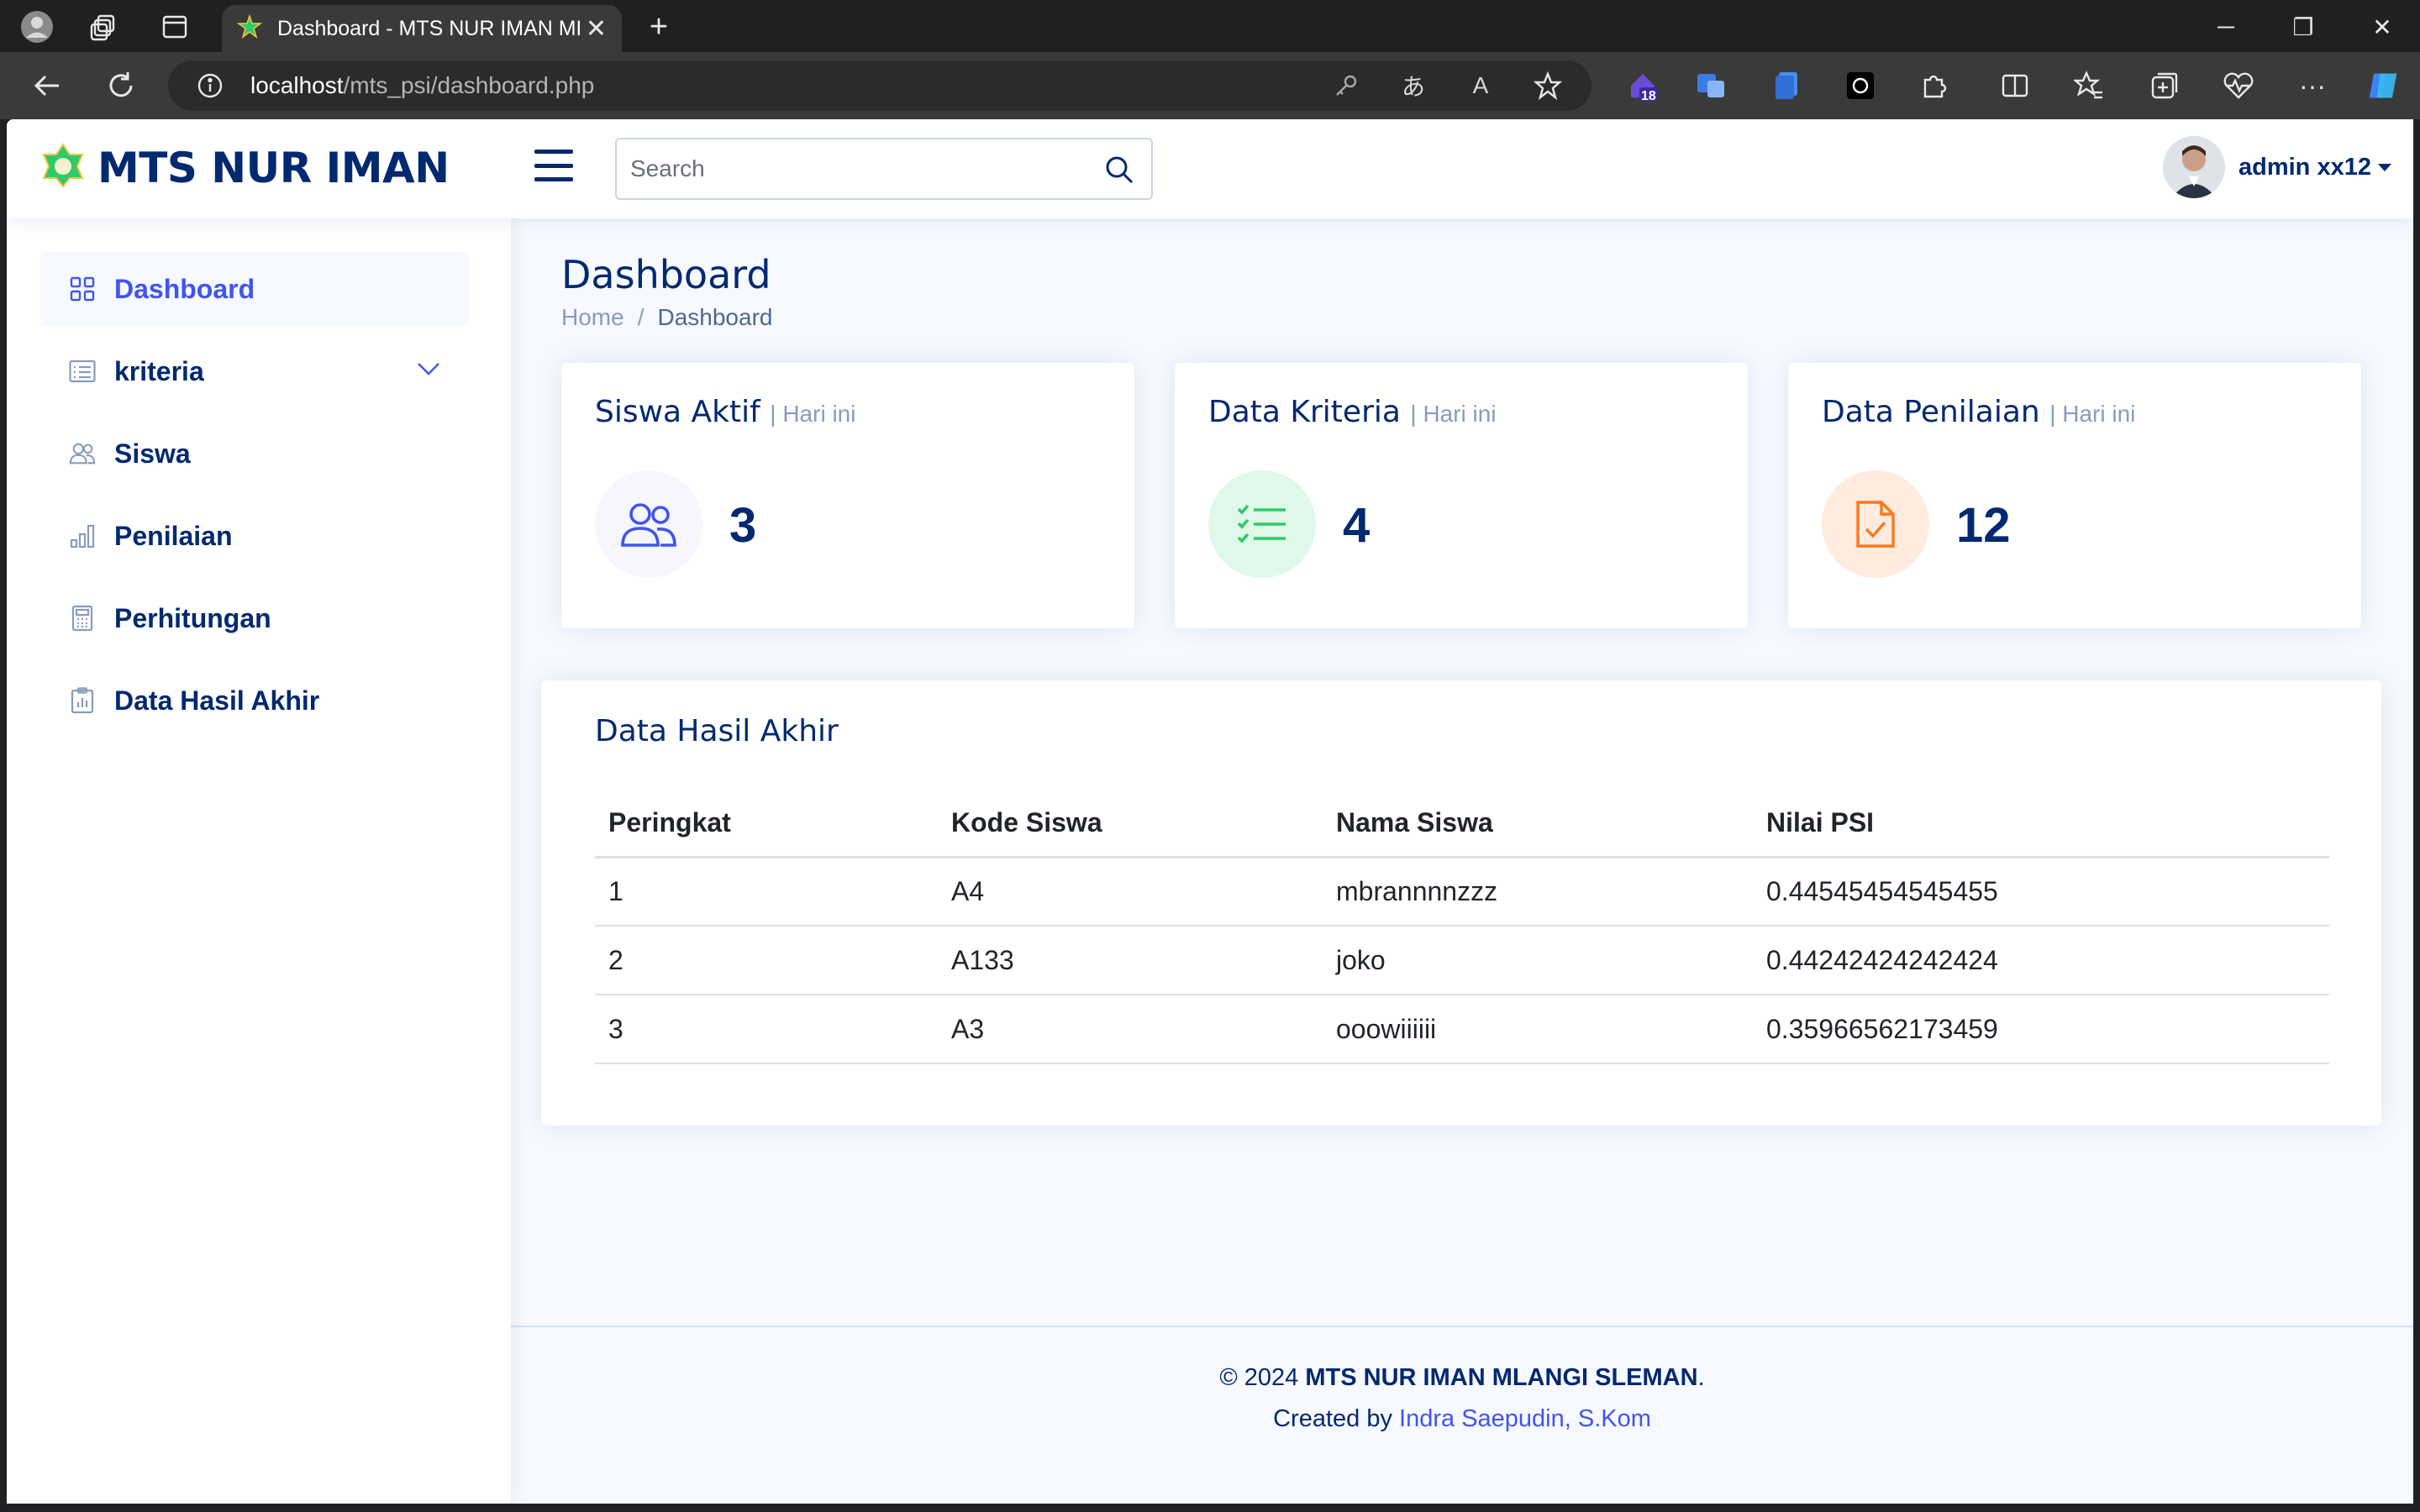 The height and width of the screenshot is (1512, 2420). What do you see at coordinates (255, 454) in the screenshot?
I see `sidebar-item-siswa: Siswa` at bounding box center [255, 454].